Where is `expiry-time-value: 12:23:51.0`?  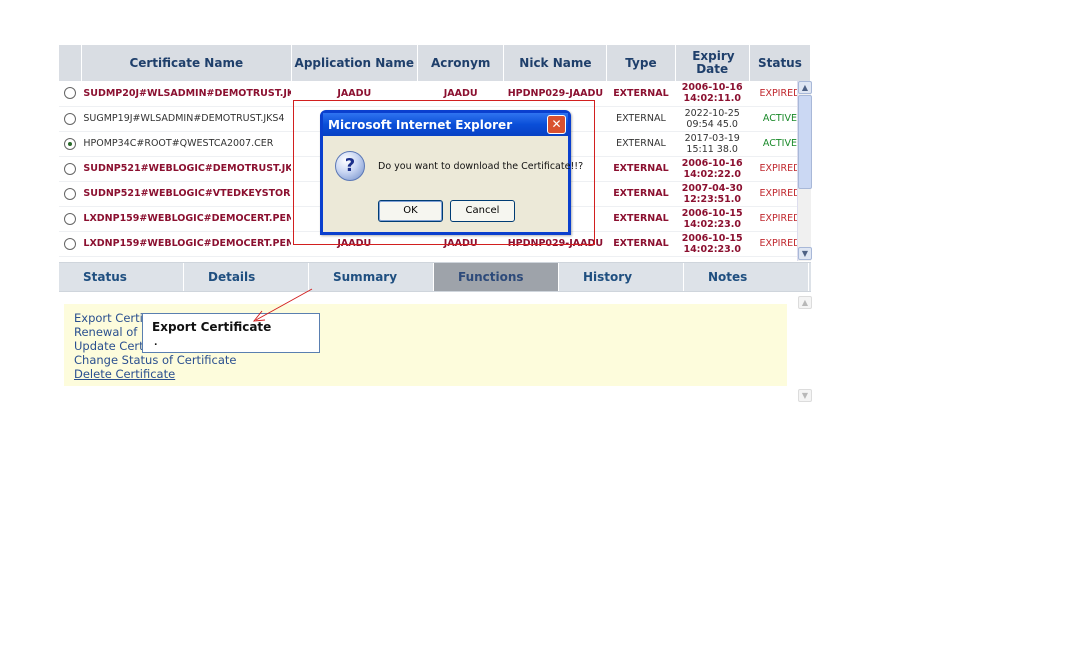
expiry-time-value: 12:23:51.0 is located at coordinates (712, 199).